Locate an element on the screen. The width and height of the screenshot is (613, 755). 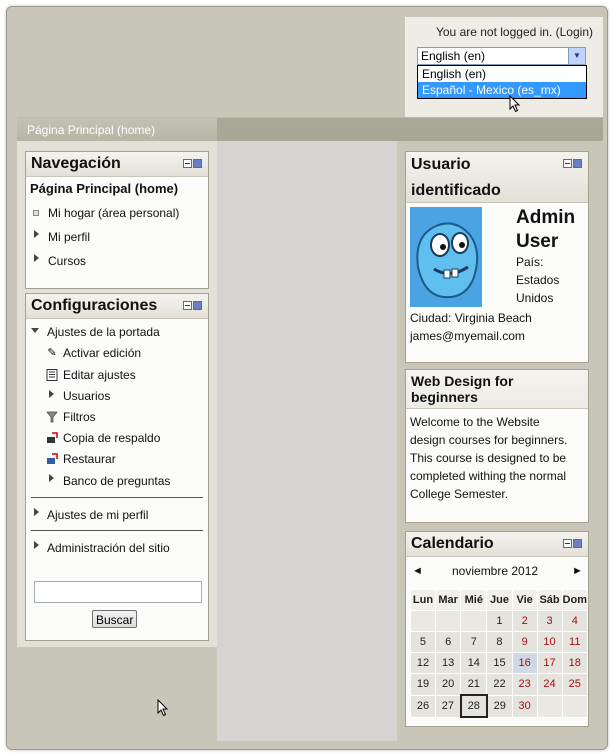
calendar-day-cell: 8 is located at coordinates (499, 642).